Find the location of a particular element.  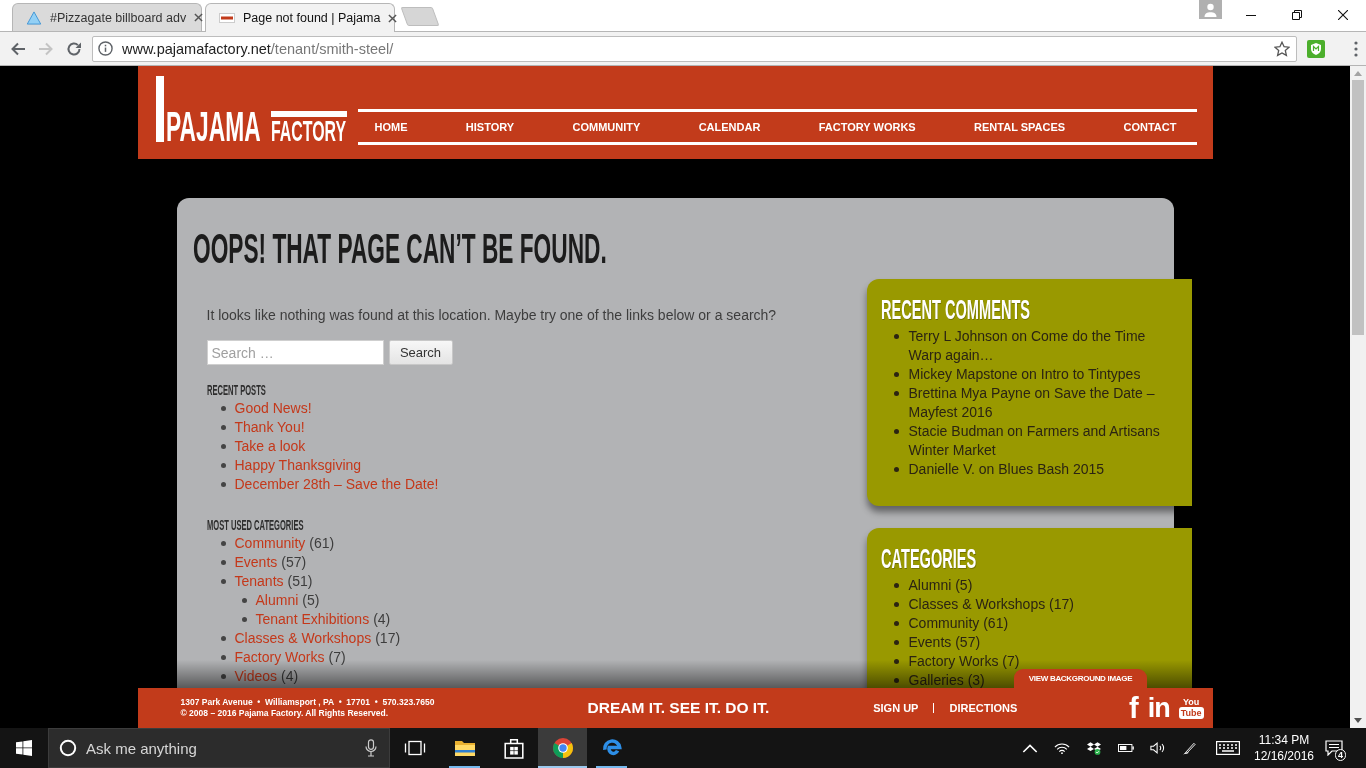

menu-icon is located at coordinates (1356, 48).